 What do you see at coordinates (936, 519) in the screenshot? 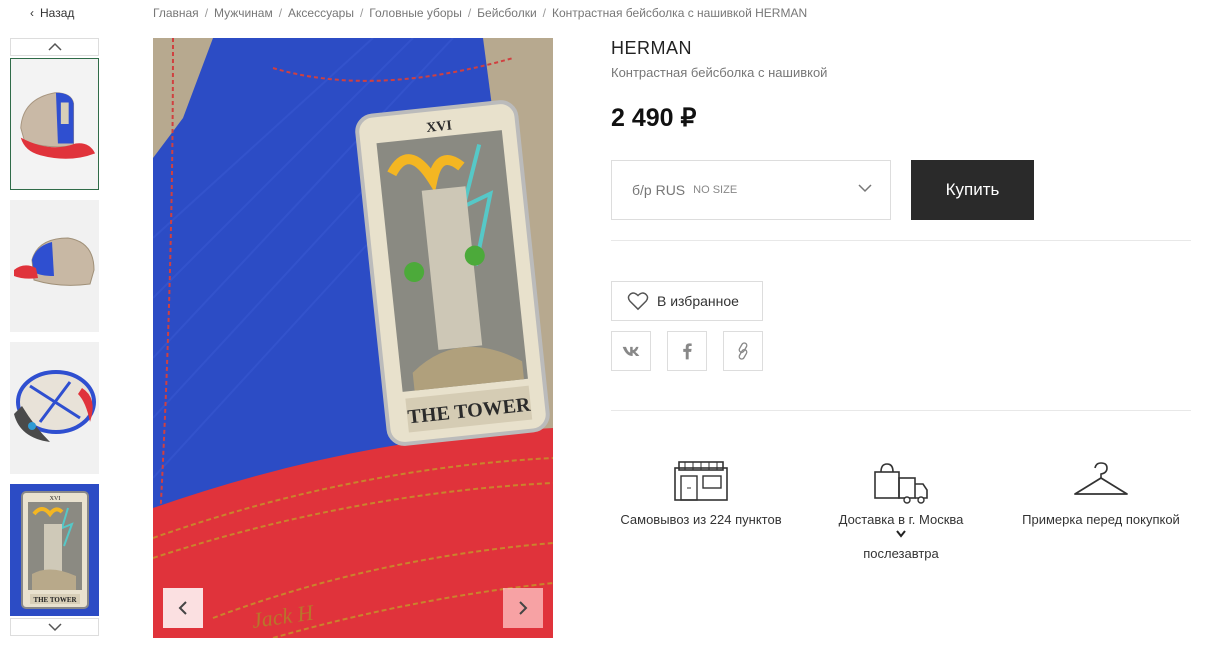
I see `delivery-city: г. Москва` at bounding box center [936, 519].